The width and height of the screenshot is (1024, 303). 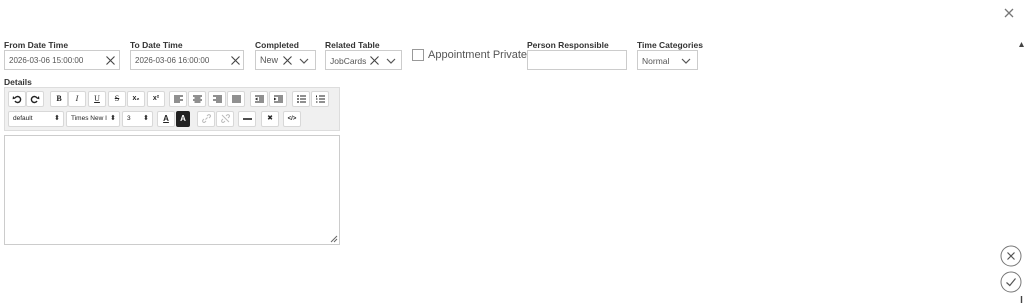 I want to click on numbered-list-icon, so click(x=320, y=99).